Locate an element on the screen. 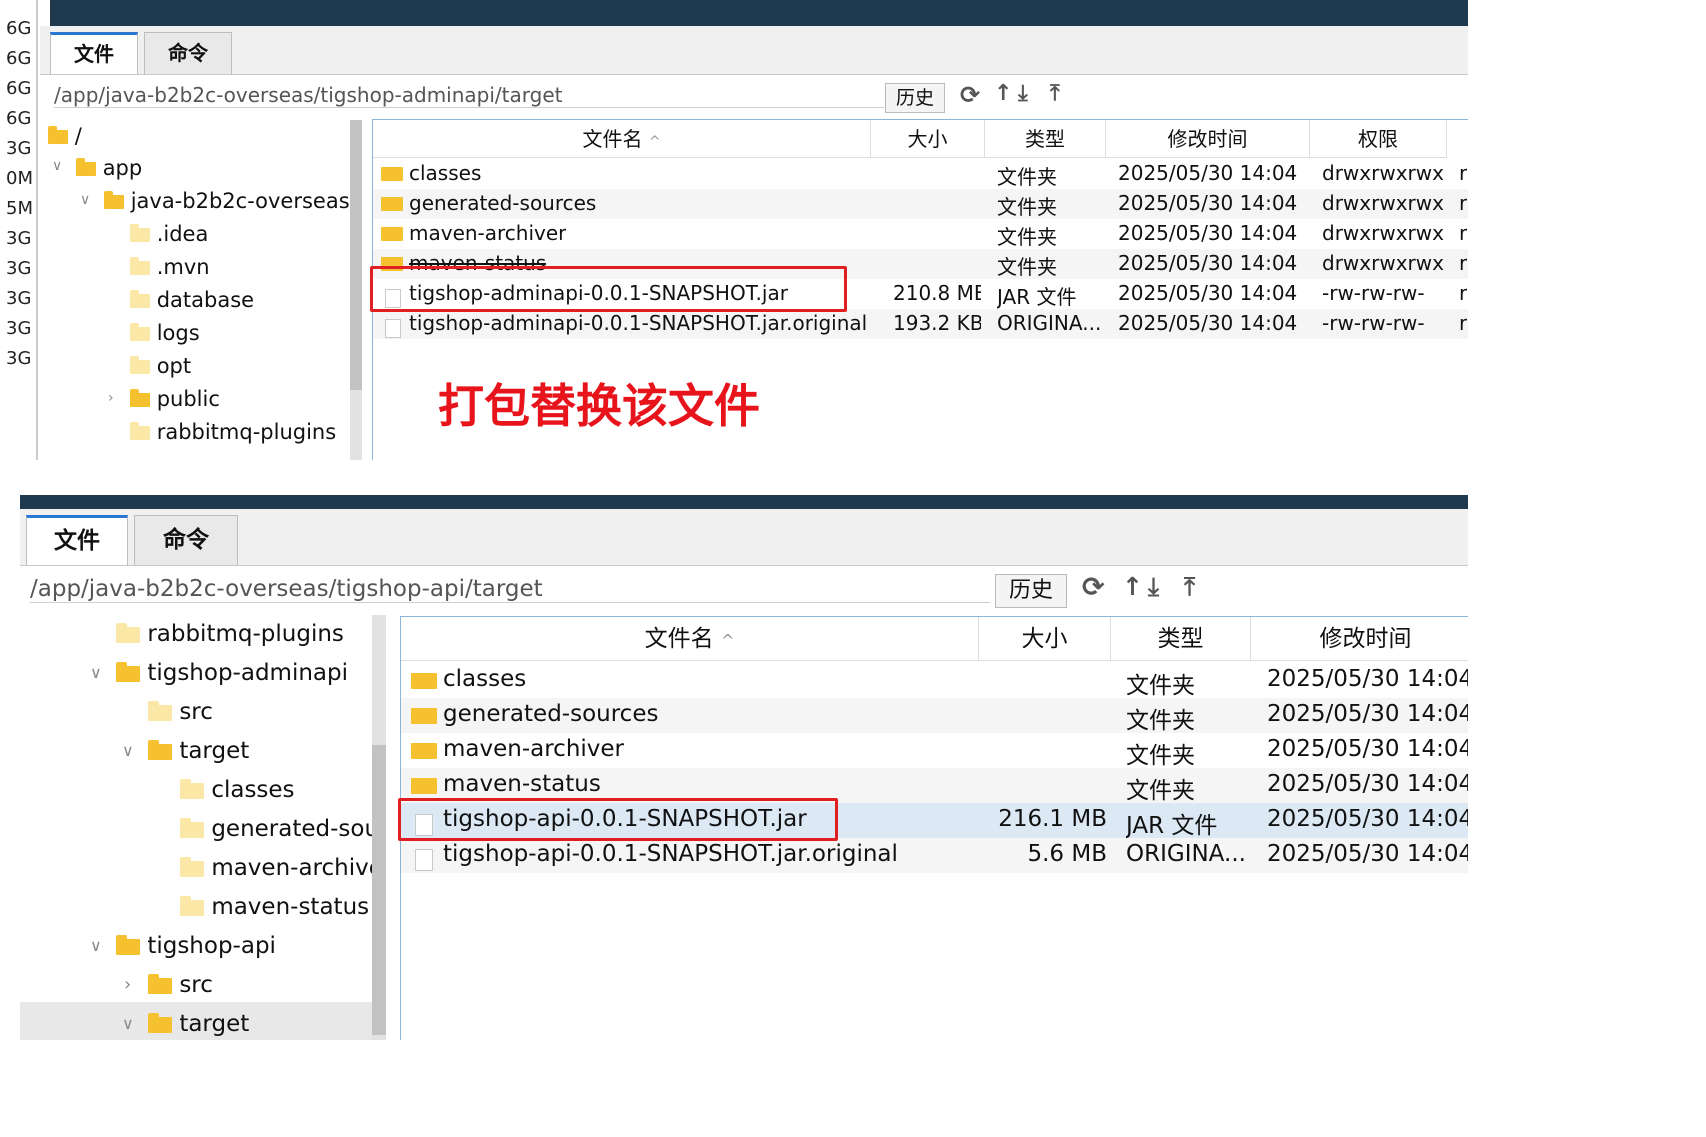  tree-item-label: maven-status is located at coordinates (290, 907).